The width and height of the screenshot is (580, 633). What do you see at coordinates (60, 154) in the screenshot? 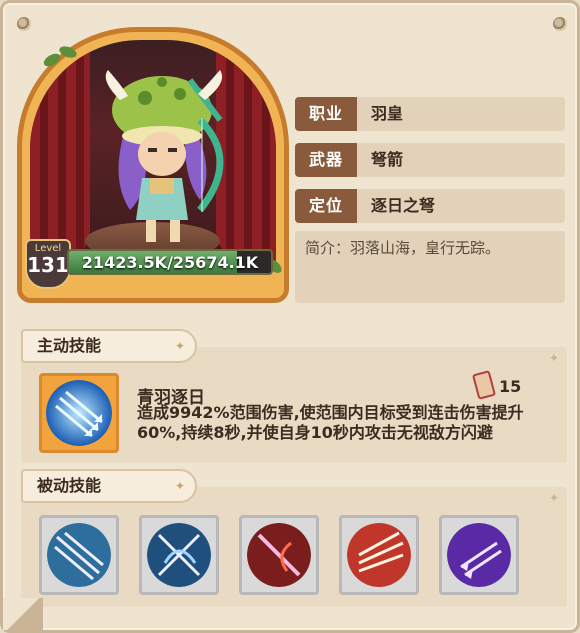
I see `curtain-left` at bounding box center [60, 154].